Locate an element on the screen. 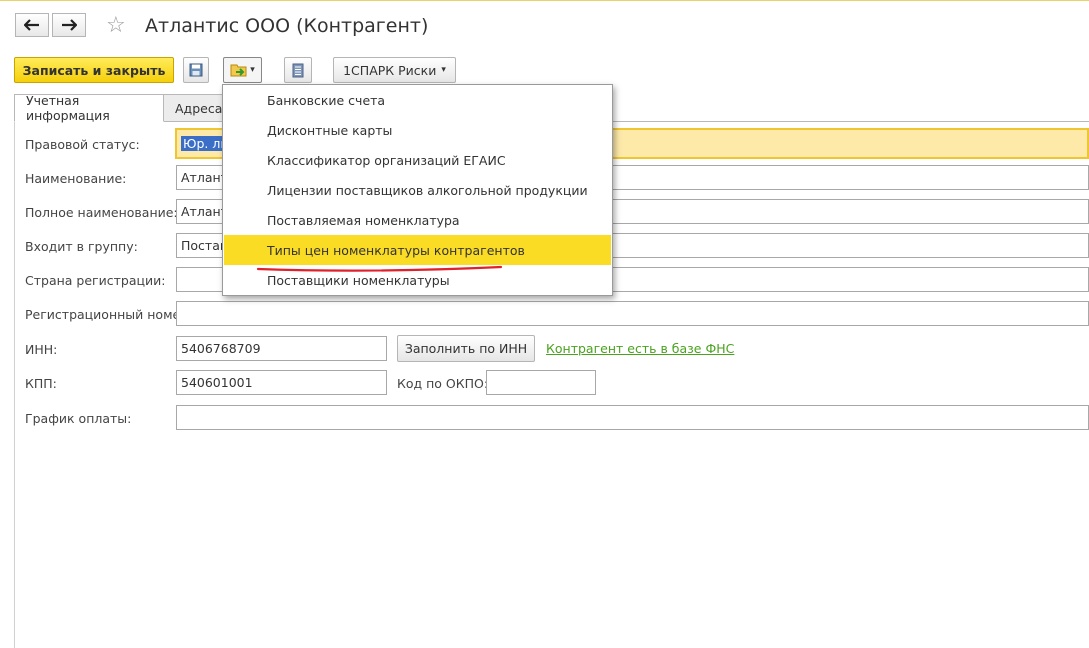  menu-item-label: Банковские счета is located at coordinates (326, 100).